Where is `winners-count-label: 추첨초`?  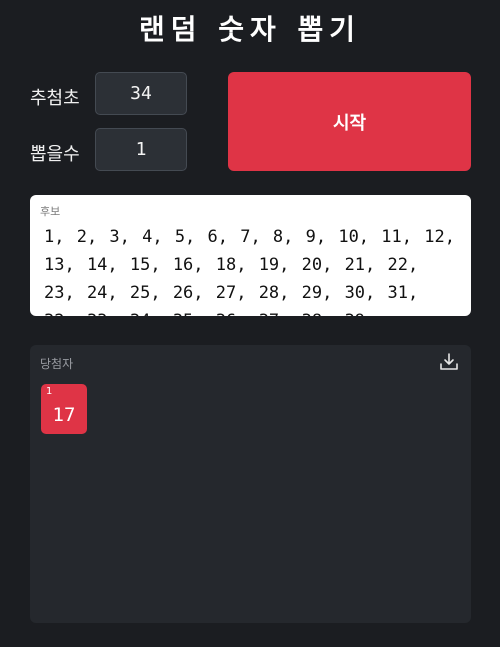 winners-count-label: 추첨초 is located at coordinates (55, 98).